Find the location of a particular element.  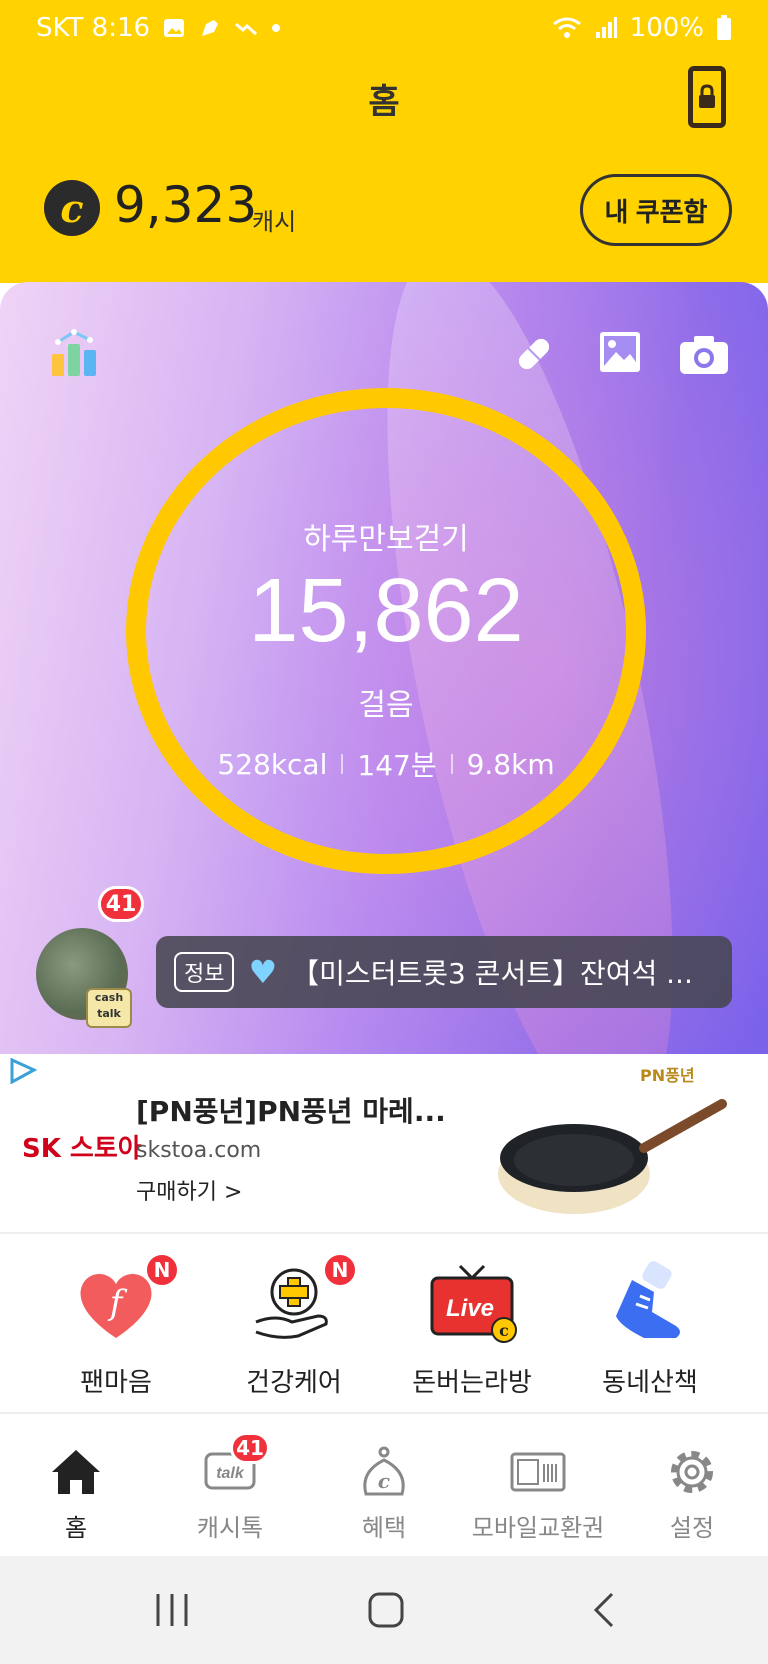

sneaker-icon-wrap is located at coordinates (650, 1302).